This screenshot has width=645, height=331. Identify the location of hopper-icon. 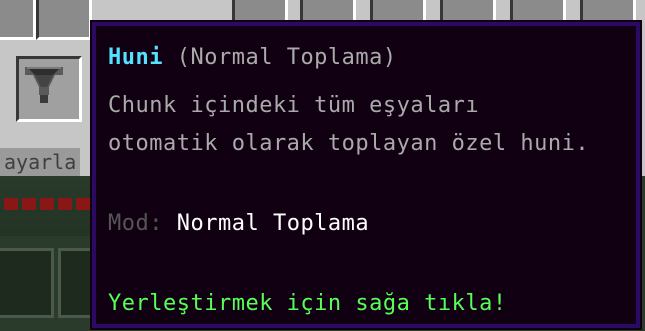
(44, 85).